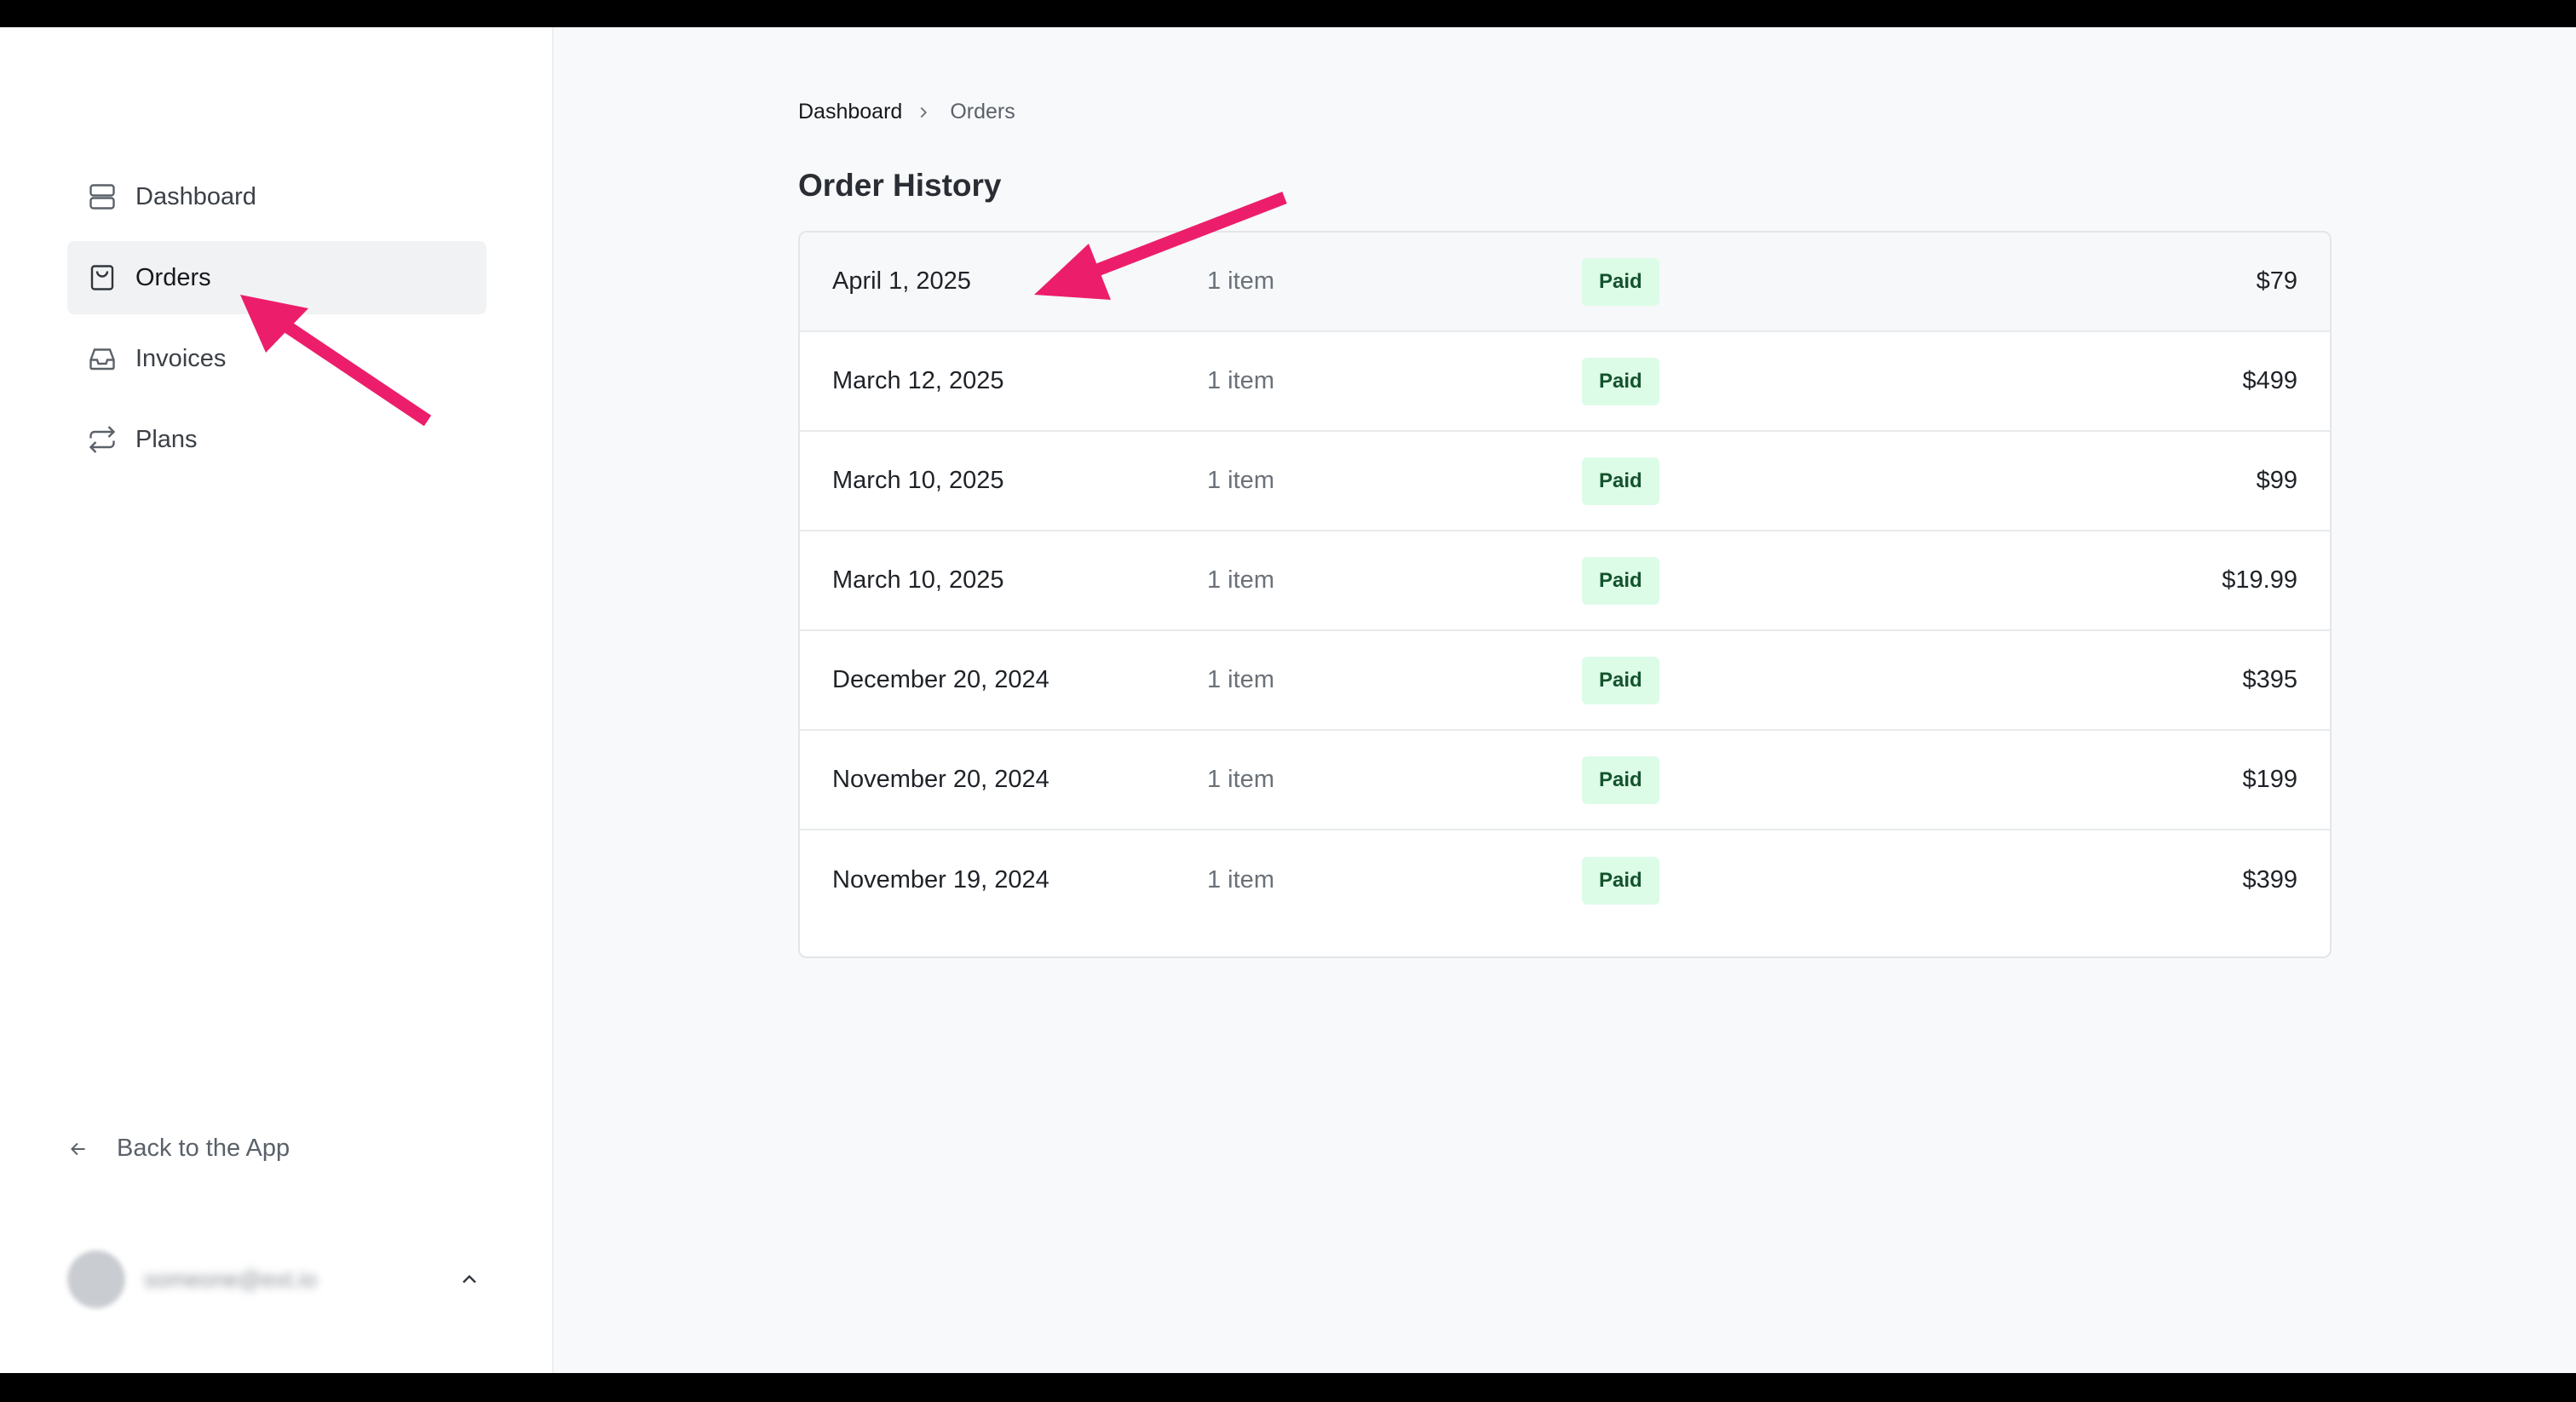 The image size is (2576, 1402). Describe the element at coordinates (167, 439) in the screenshot. I see `sidebar-item-label: Plans` at that location.